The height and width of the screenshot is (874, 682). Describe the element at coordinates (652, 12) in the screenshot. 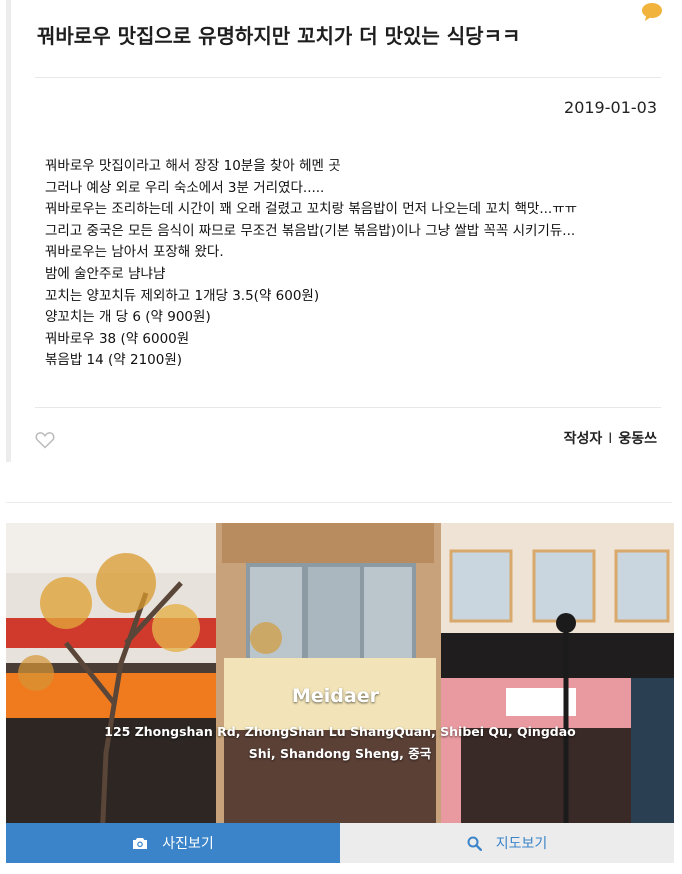

I see `comment-icon` at that location.